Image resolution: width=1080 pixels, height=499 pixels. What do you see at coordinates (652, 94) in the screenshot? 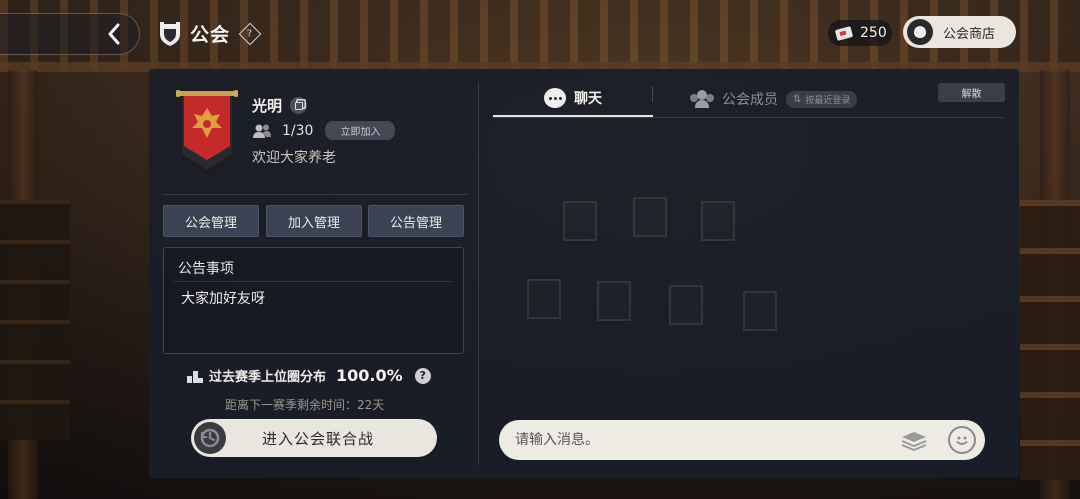
I see `tab-separator` at bounding box center [652, 94].